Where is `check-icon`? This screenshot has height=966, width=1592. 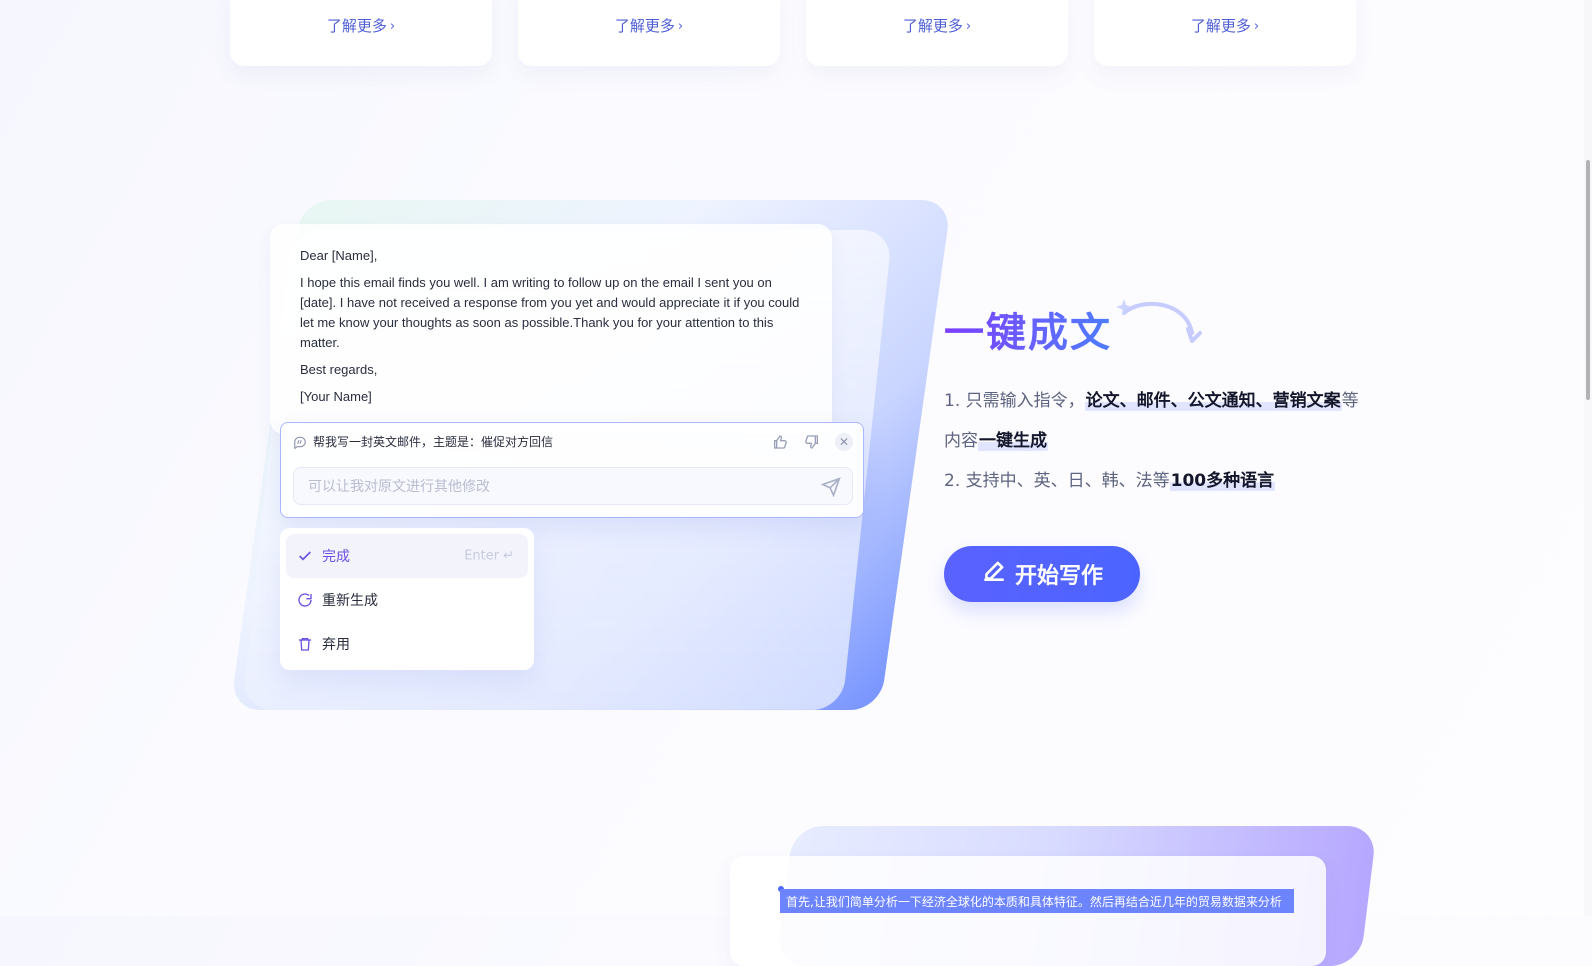
check-icon is located at coordinates (305, 556).